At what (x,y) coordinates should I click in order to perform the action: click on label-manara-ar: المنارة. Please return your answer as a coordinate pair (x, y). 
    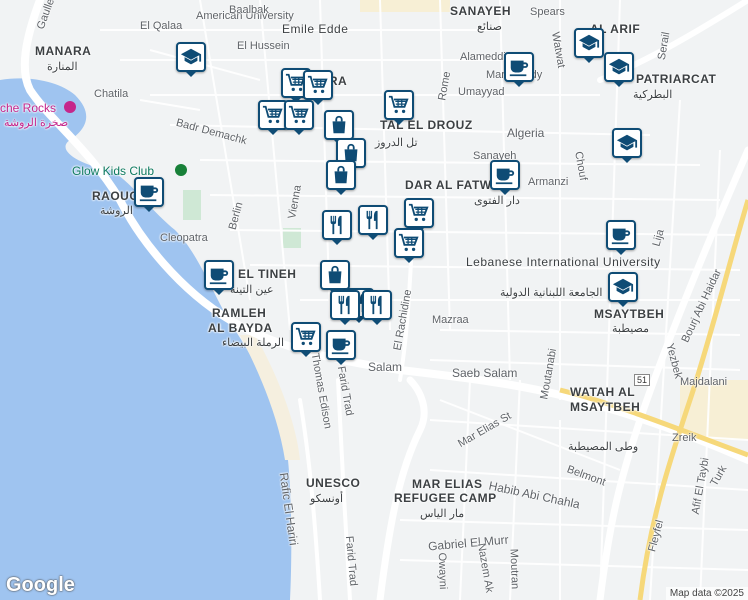
    Looking at the image, I should click on (62, 67).